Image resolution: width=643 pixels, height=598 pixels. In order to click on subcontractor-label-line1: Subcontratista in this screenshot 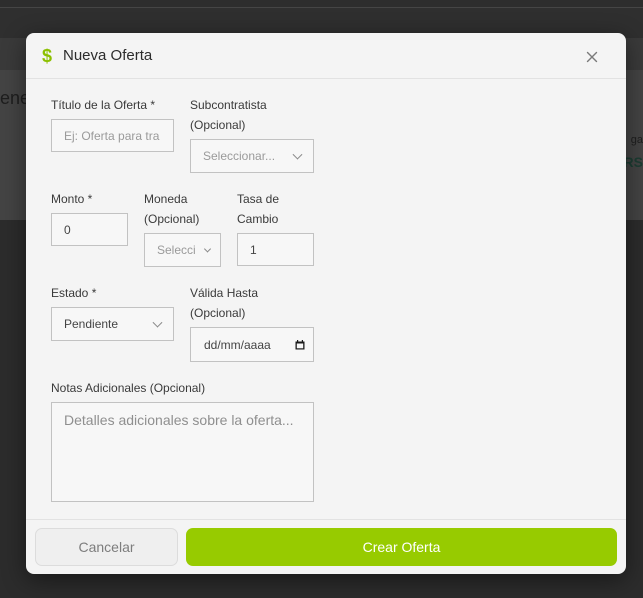, I will do `click(228, 105)`.